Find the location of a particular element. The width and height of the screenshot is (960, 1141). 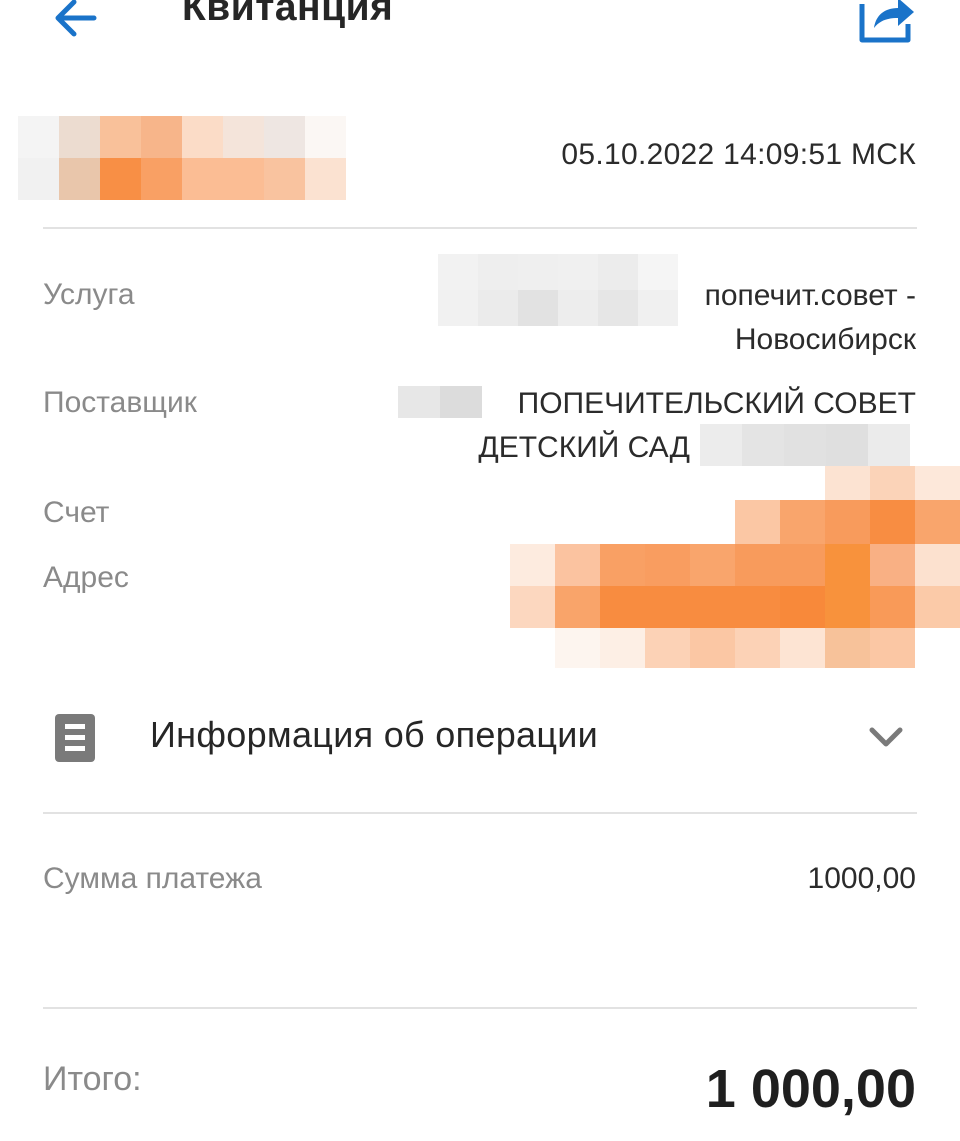

chevron-down-icon is located at coordinates (886, 737).